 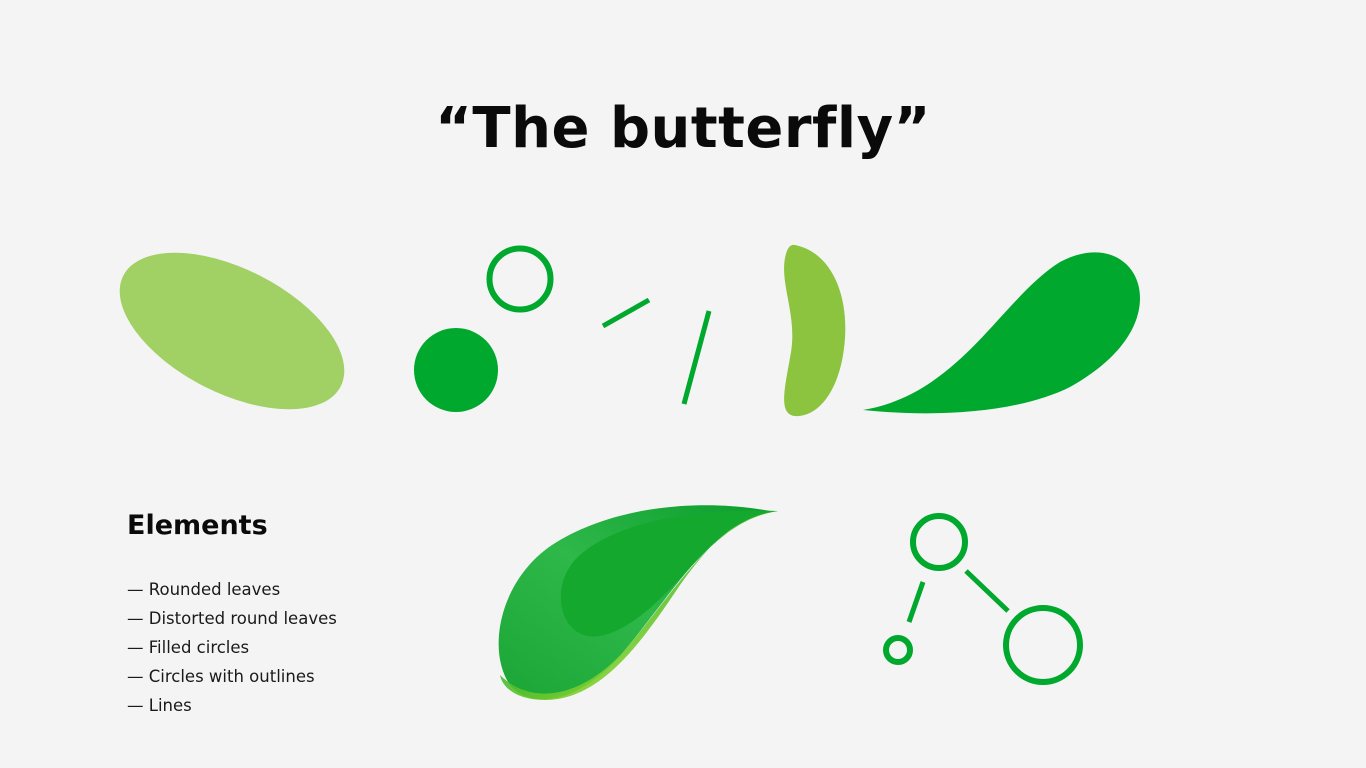 I want to click on outlined-circle, so click(x=520, y=279).